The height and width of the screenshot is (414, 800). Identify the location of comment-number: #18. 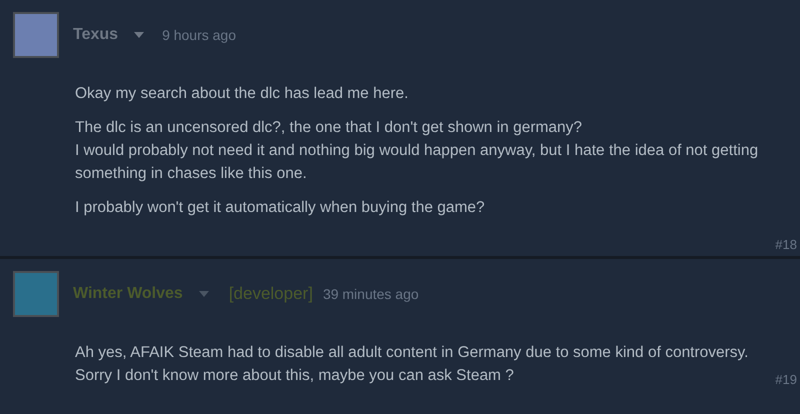
(786, 244).